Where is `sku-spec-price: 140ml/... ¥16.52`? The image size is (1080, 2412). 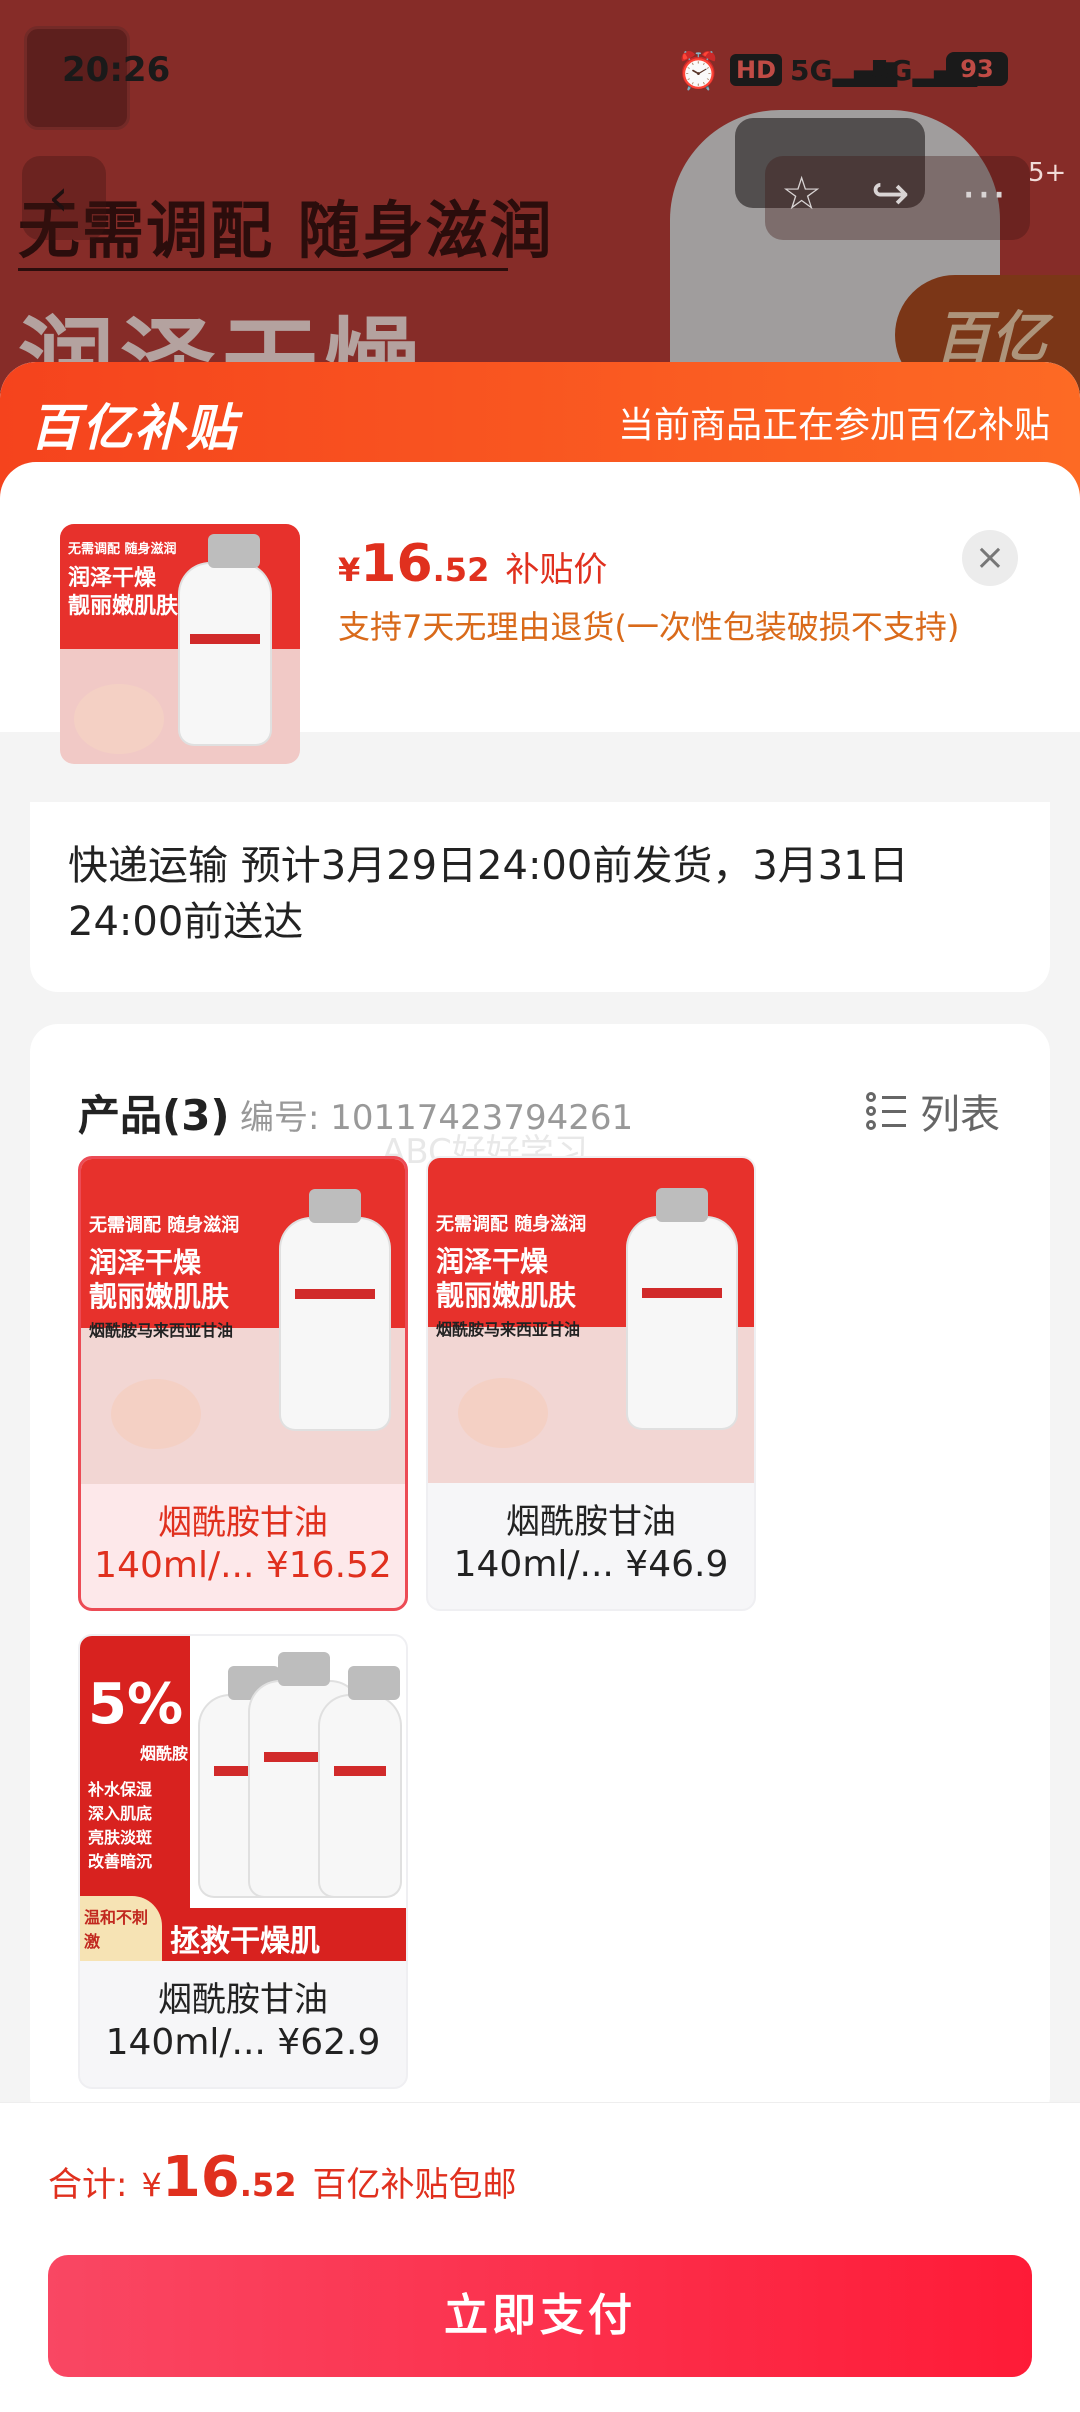 sku-spec-price: 140ml/... ¥16.52 is located at coordinates (243, 1565).